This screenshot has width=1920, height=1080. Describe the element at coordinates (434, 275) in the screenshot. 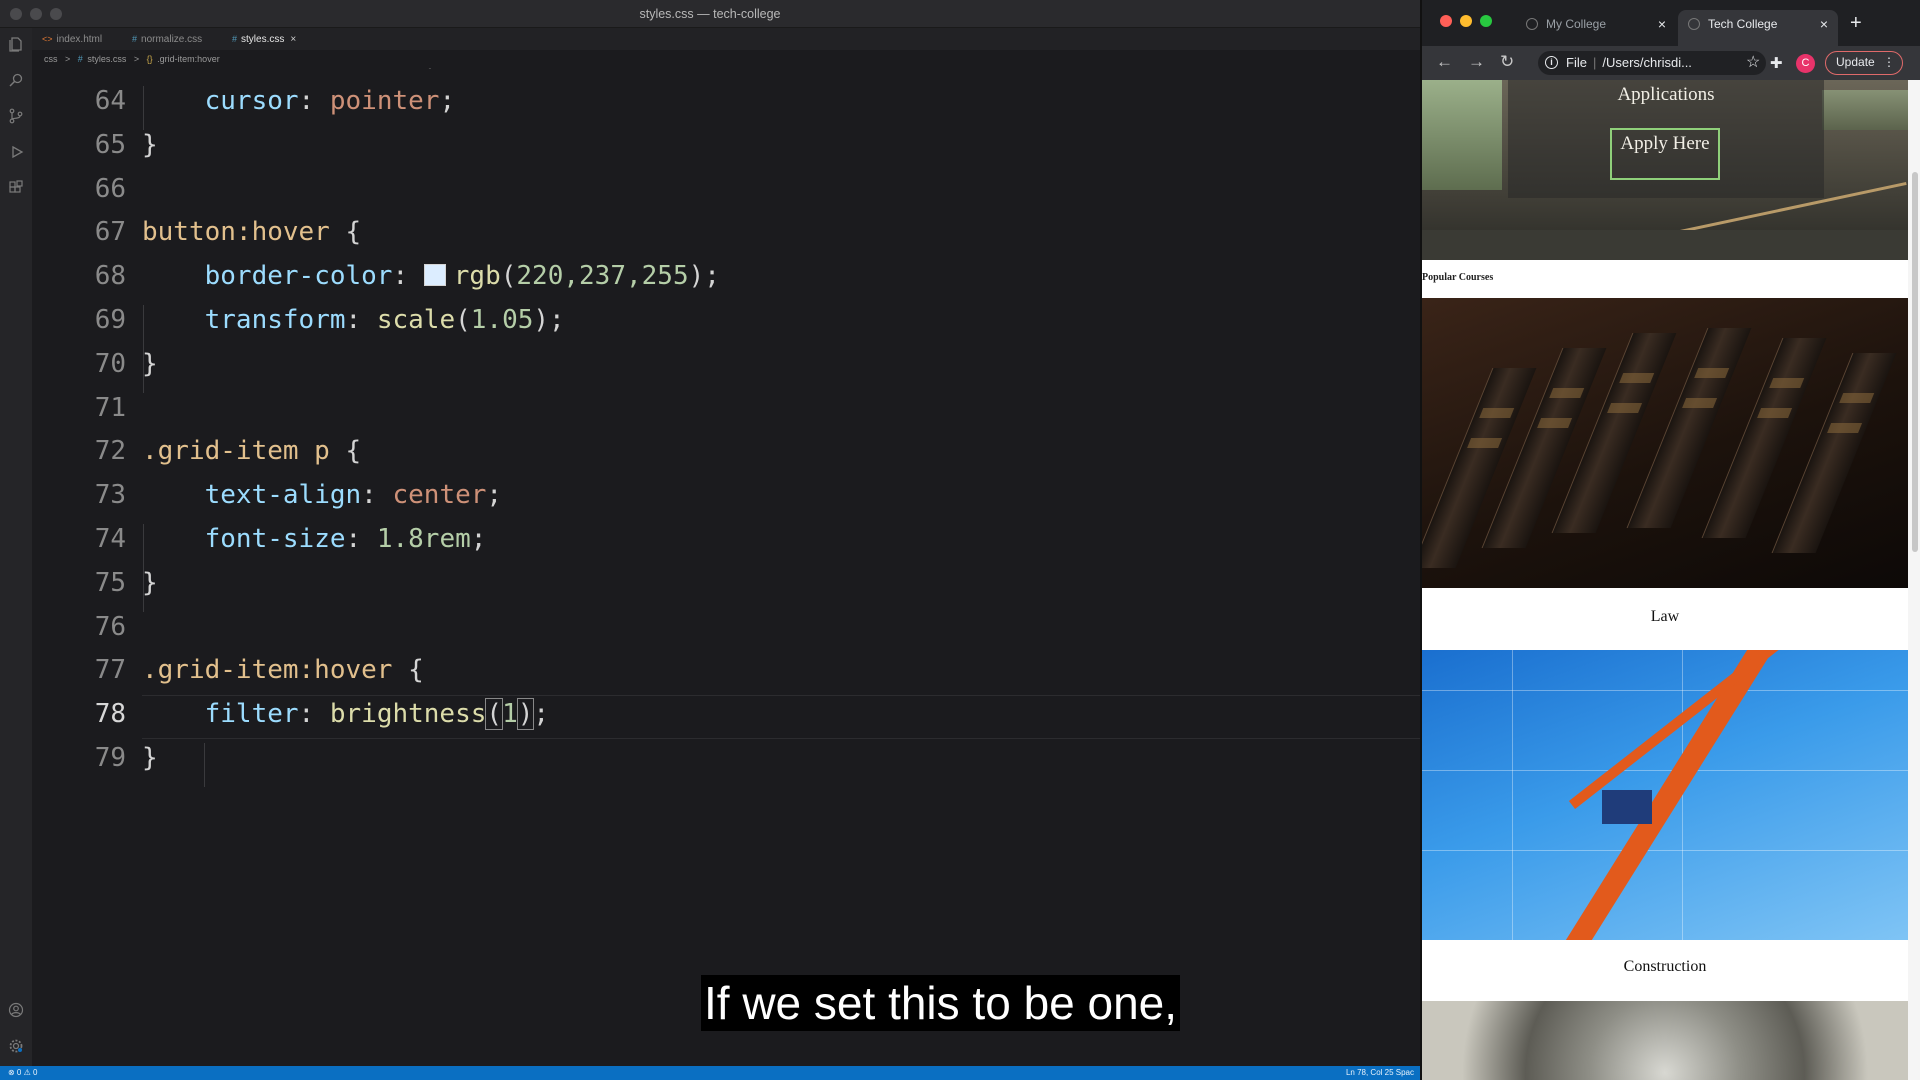

I see `color-swatch` at that location.